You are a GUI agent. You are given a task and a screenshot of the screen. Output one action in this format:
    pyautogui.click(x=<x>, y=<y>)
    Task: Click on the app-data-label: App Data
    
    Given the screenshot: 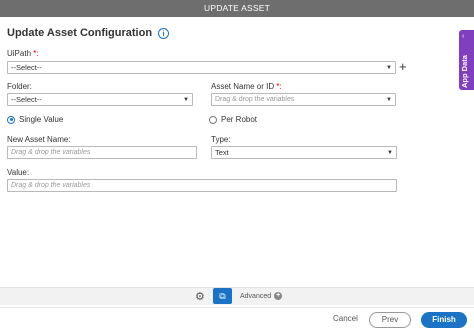 What is the action you would take?
    pyautogui.click(x=464, y=71)
    